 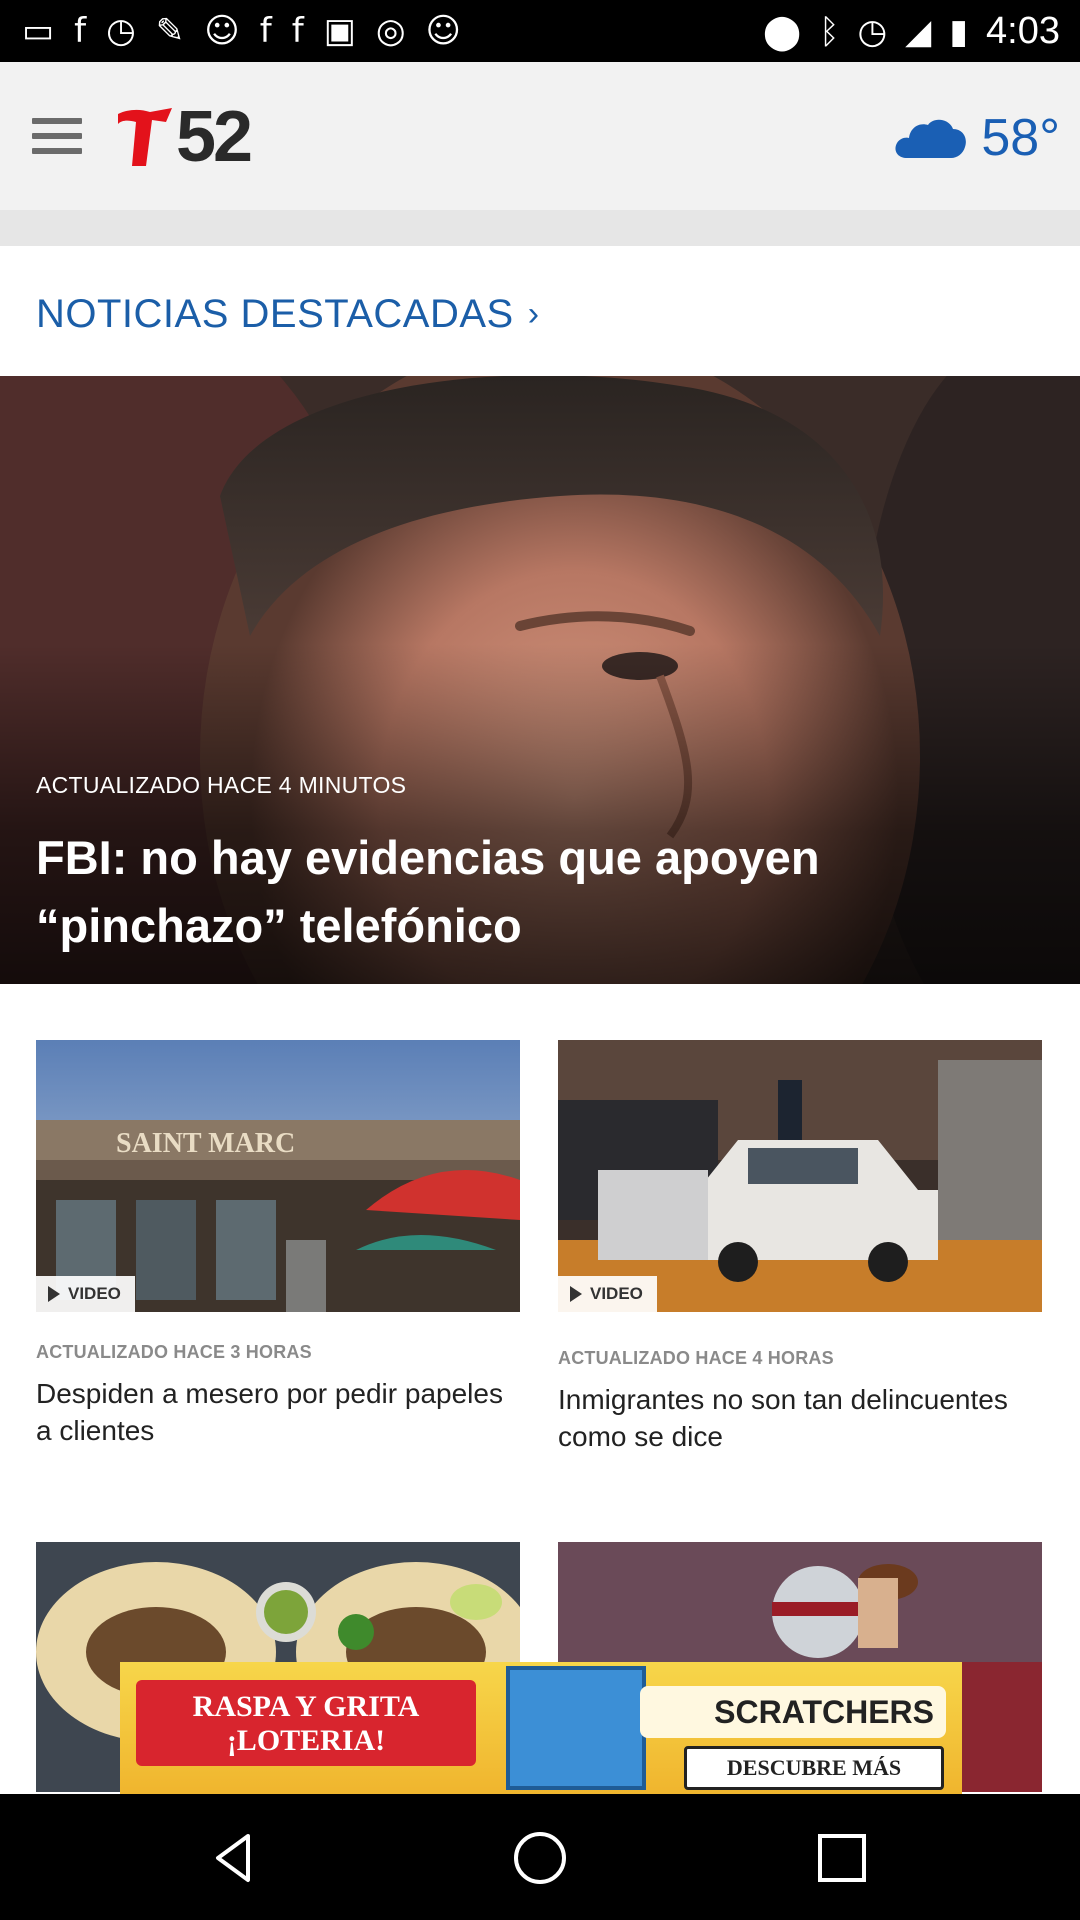 I want to click on ad-brand: SCRATCHERS, so click(x=793, y=1712).